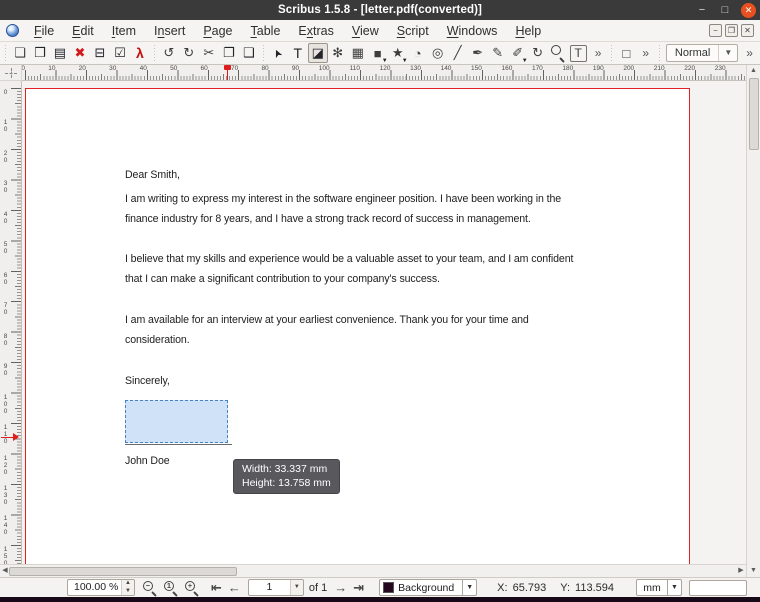 Image resolution: width=760 pixels, height=602 pixels. Describe the element at coordinates (702, 10) in the screenshot. I see `minimize-window-icon: −` at that location.